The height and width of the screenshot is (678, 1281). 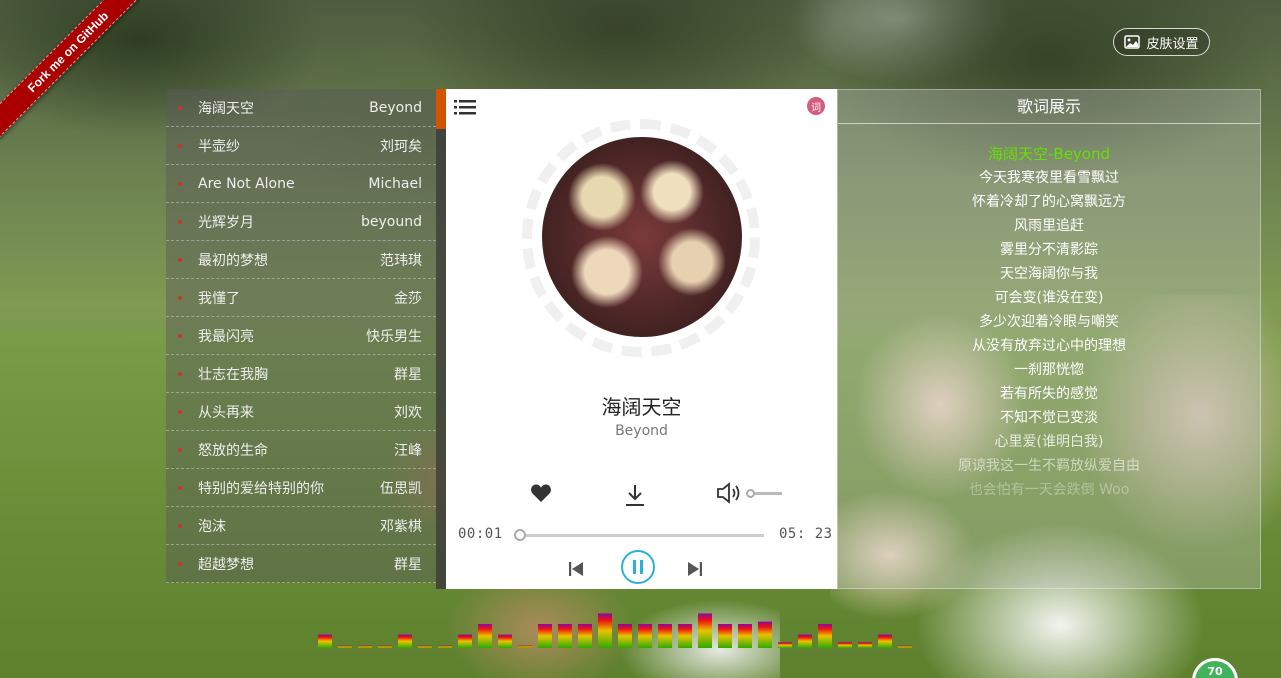 I want to click on album-cover, so click(x=642, y=237).